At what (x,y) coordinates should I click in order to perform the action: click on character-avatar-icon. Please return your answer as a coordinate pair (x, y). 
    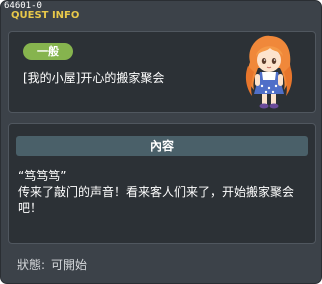
    Looking at the image, I should click on (269, 72).